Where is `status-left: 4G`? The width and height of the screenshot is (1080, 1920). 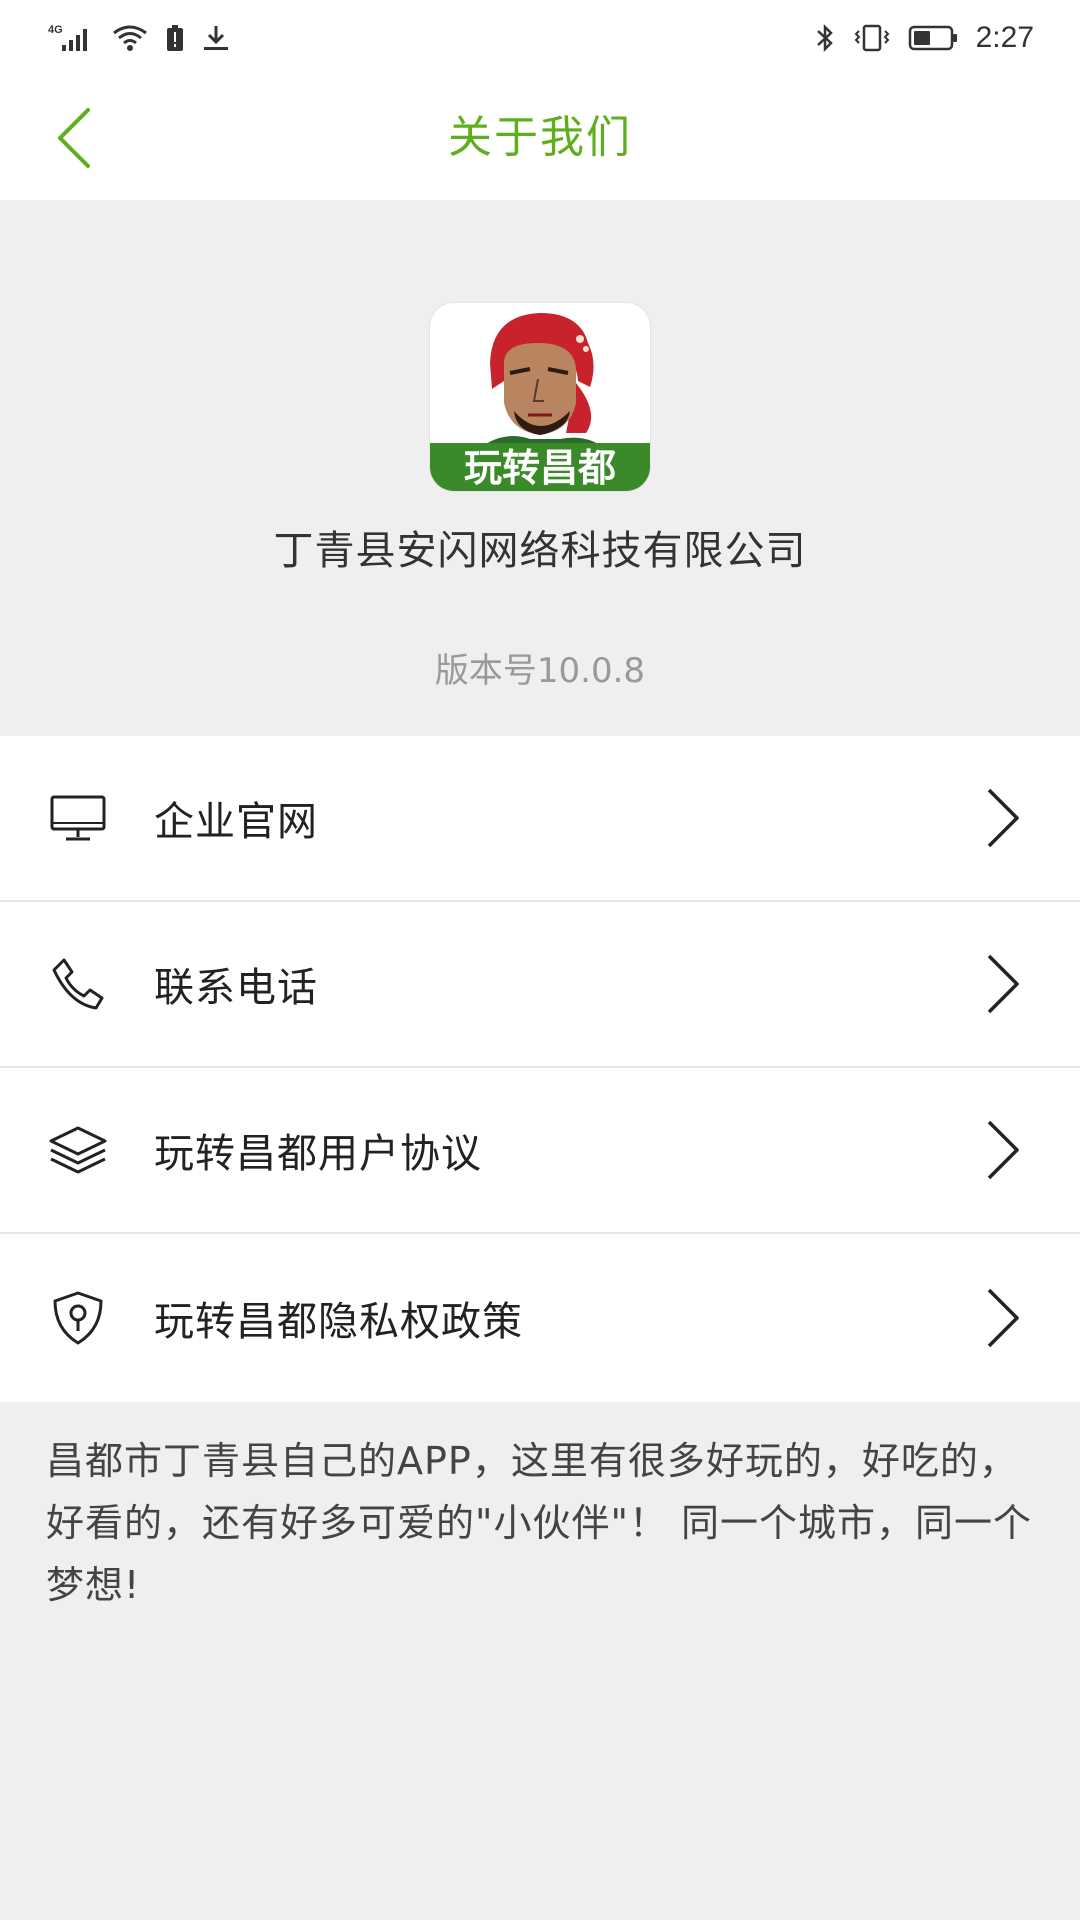 status-left: 4G is located at coordinates (139, 38).